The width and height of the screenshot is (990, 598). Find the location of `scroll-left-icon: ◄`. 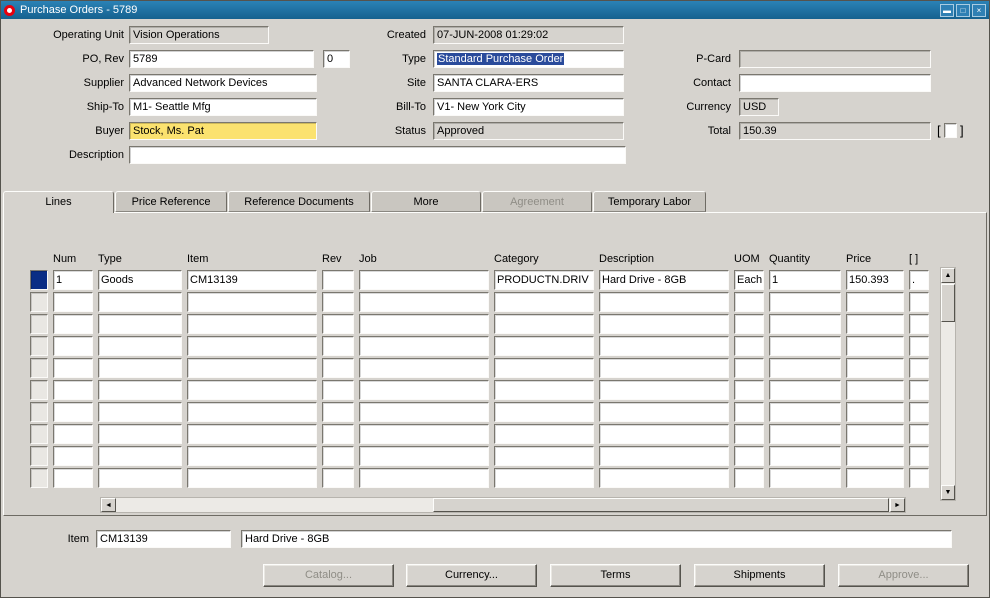

scroll-left-icon: ◄ is located at coordinates (108, 505).